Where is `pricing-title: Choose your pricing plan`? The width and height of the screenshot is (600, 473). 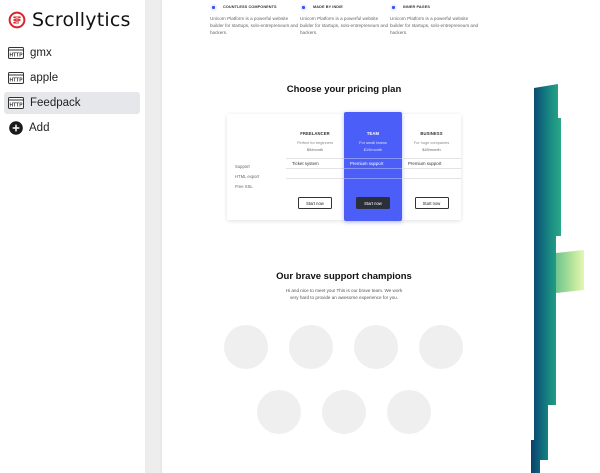
pricing-title: Choose your pricing plan is located at coordinates (344, 89).